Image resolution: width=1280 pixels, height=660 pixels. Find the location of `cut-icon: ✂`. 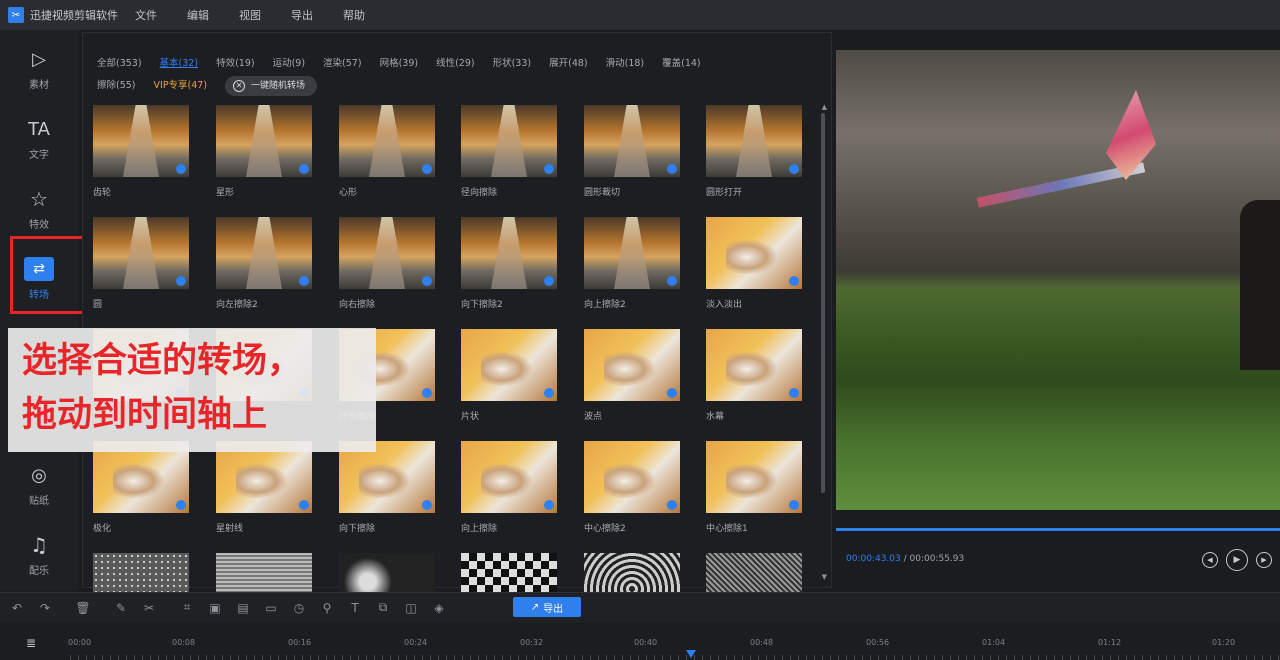

cut-icon: ✂ is located at coordinates (149, 608).